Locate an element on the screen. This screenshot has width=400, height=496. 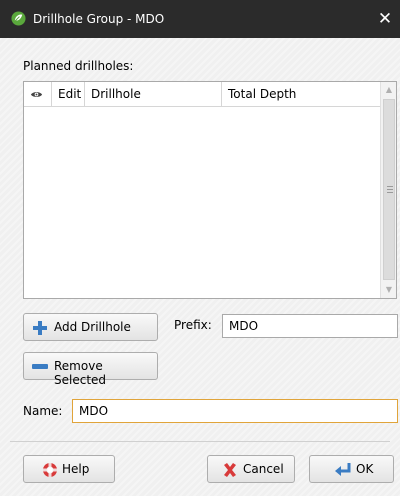
vertical-scrollbar: ▲ ▼ is located at coordinates (388, 190).